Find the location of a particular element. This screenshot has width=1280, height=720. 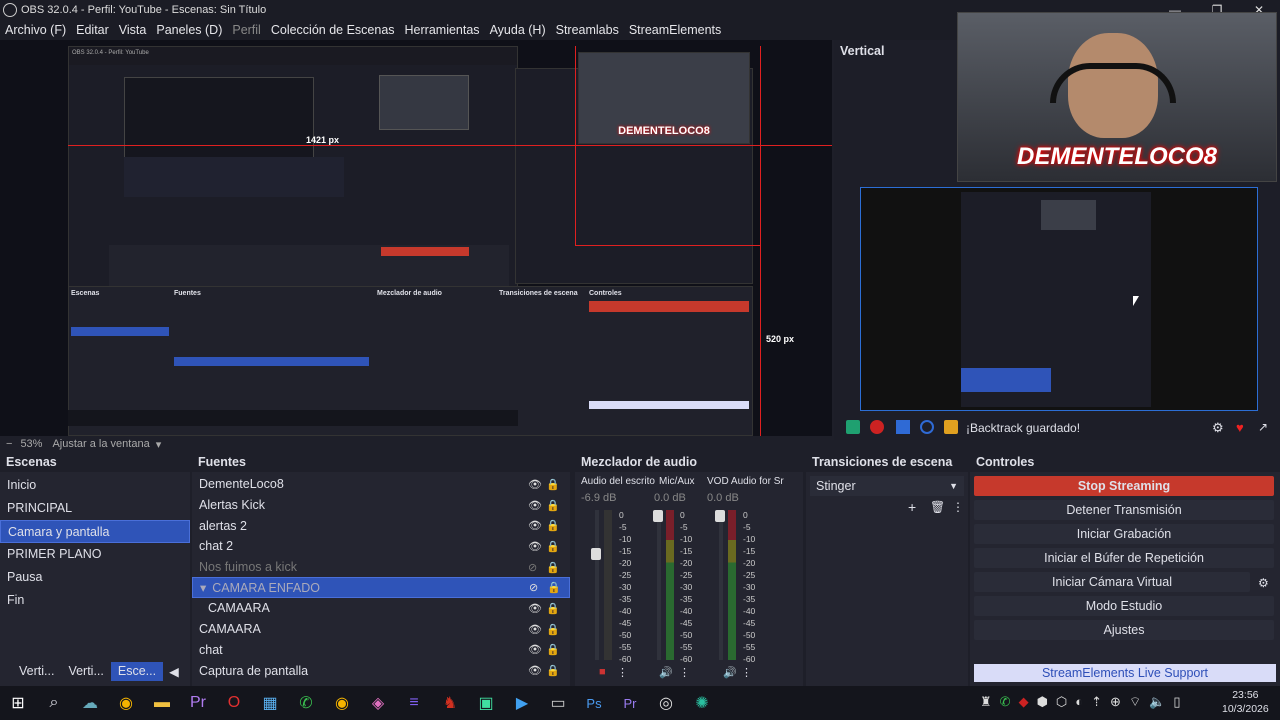

premiere-icon: Pr is located at coordinates (630, 703).